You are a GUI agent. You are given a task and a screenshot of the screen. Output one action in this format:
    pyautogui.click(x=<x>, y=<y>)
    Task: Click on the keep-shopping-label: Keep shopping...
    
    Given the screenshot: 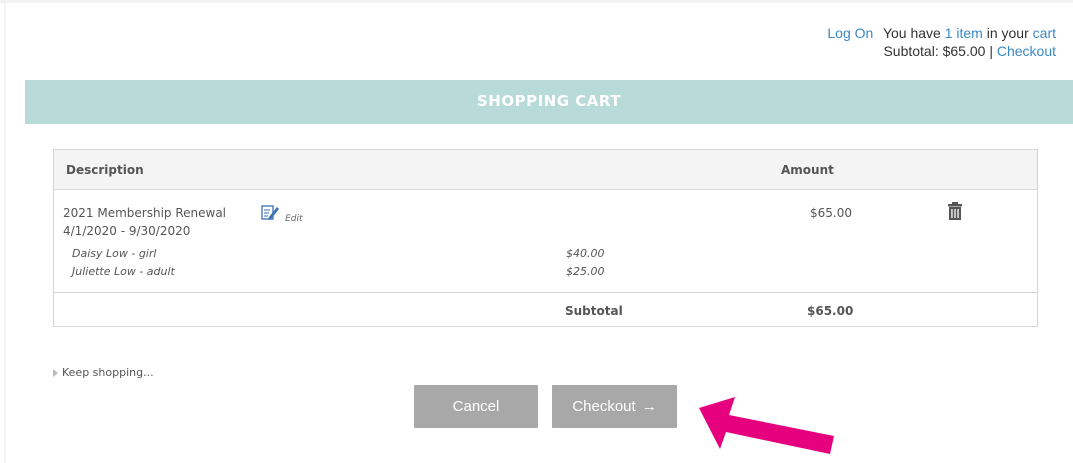 What is the action you would take?
    pyautogui.click(x=108, y=372)
    